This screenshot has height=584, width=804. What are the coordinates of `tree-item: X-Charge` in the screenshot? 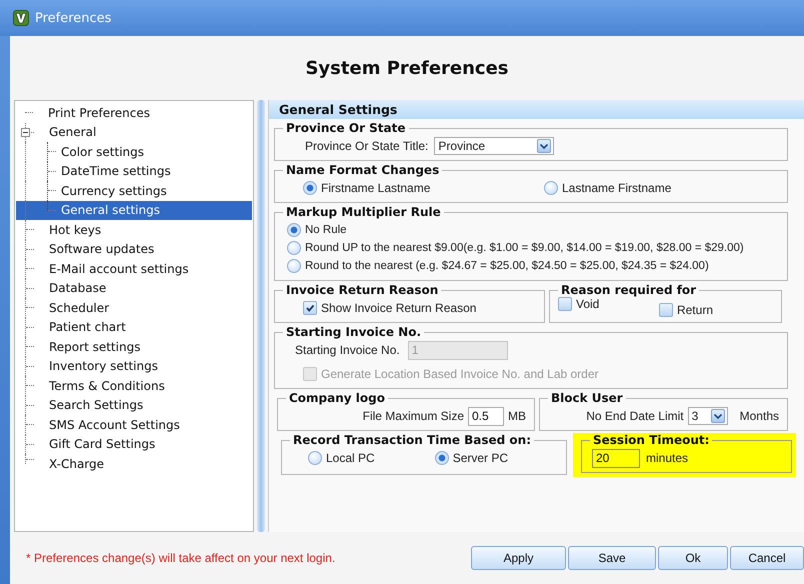 It's located at (134, 464).